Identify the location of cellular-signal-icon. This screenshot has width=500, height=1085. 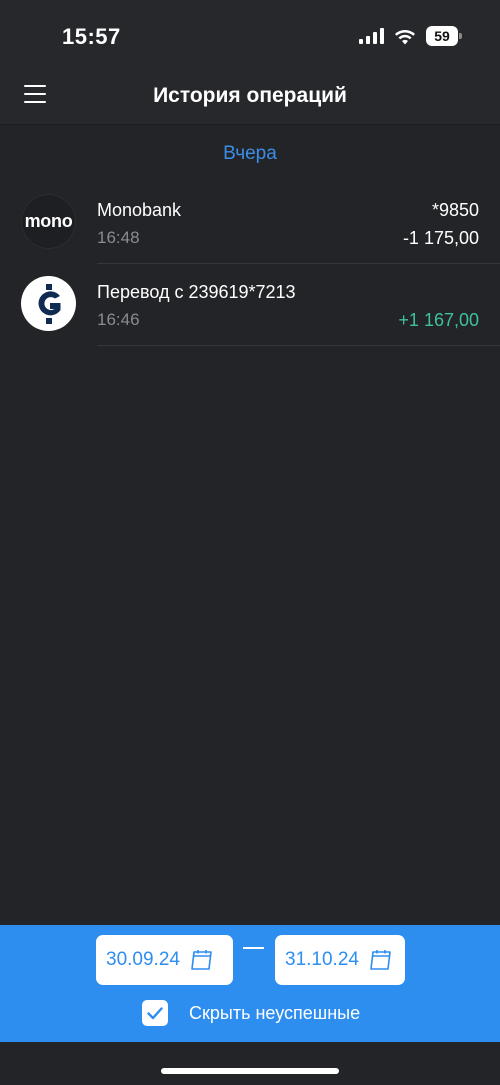
(371, 36).